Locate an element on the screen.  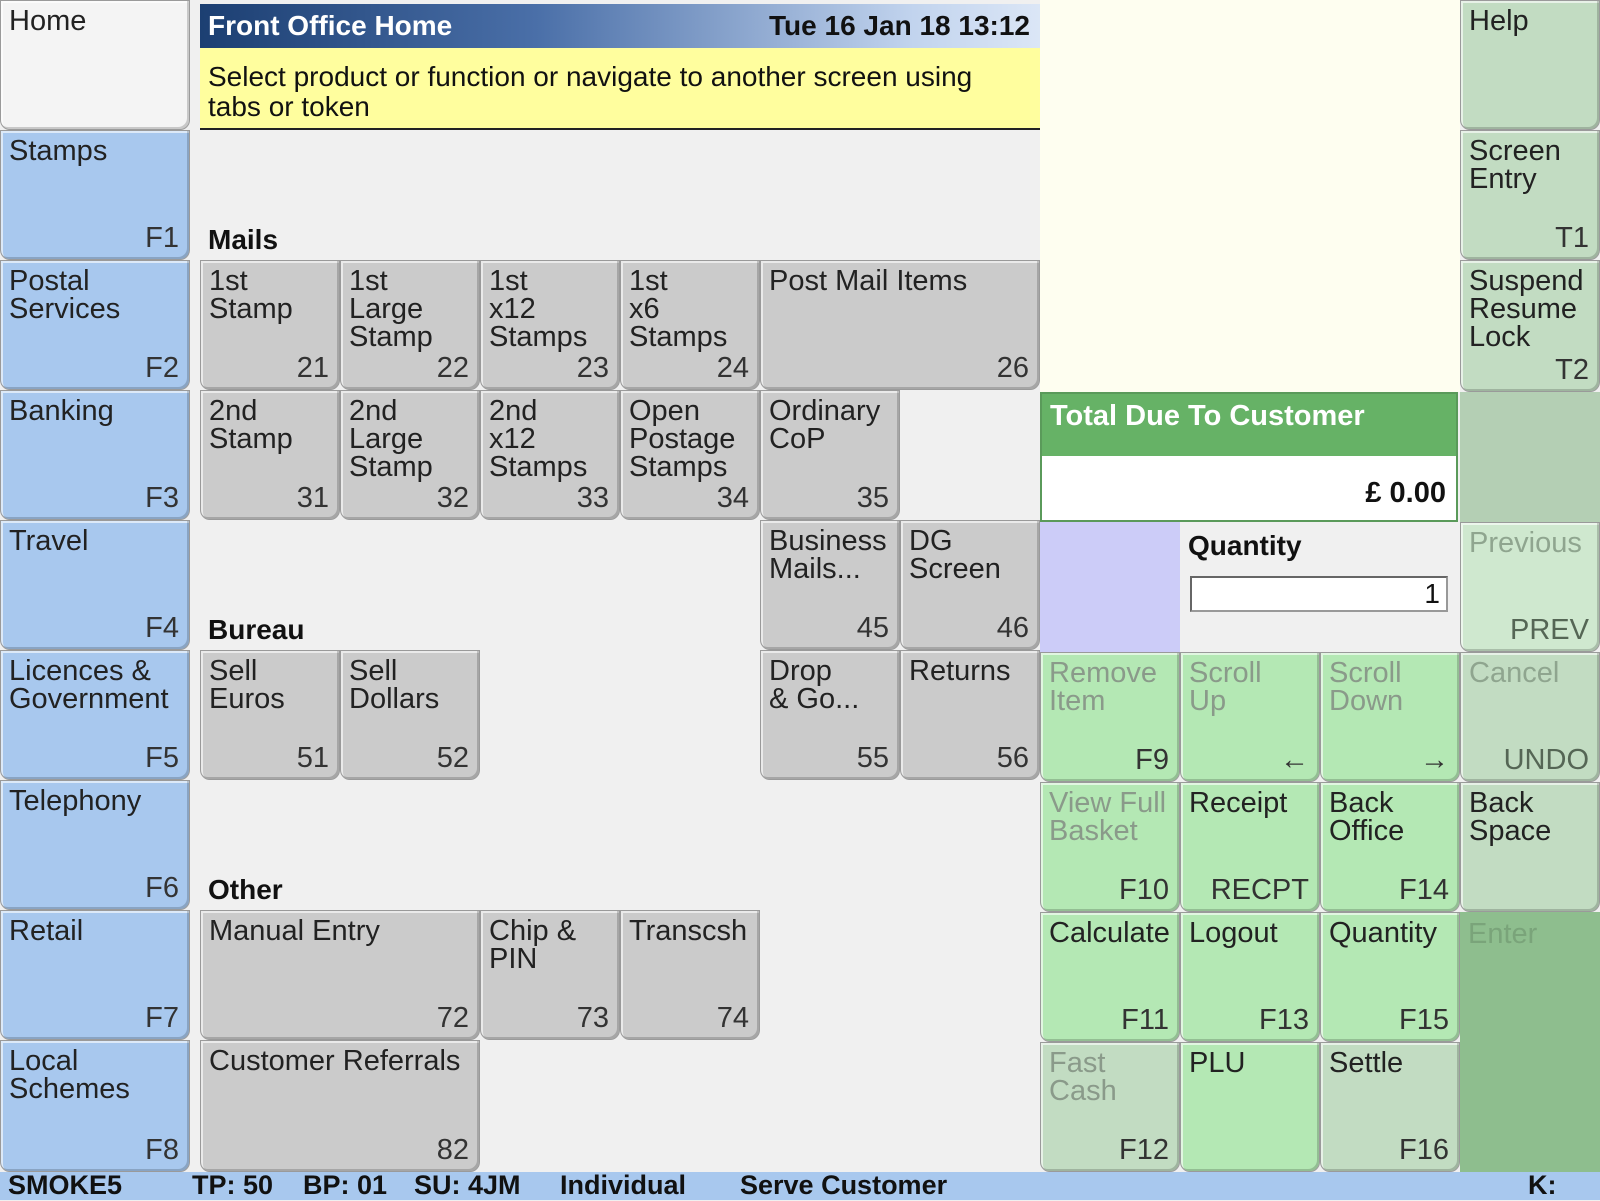
nav-home: Home is located at coordinates (95, 65).